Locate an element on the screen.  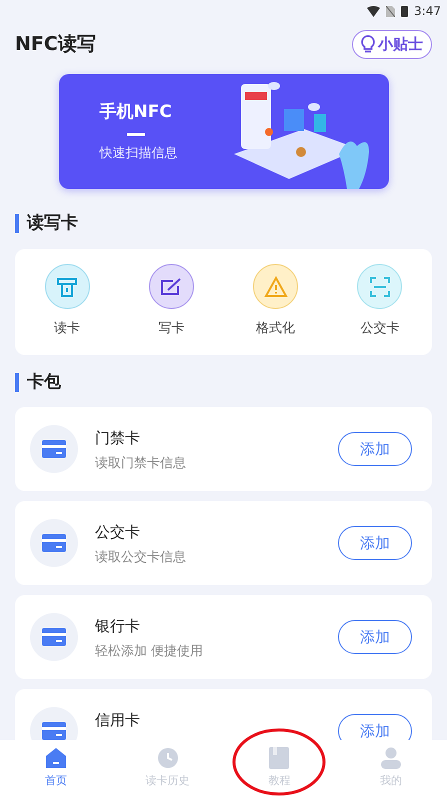
book-icon is located at coordinates (279, 757).